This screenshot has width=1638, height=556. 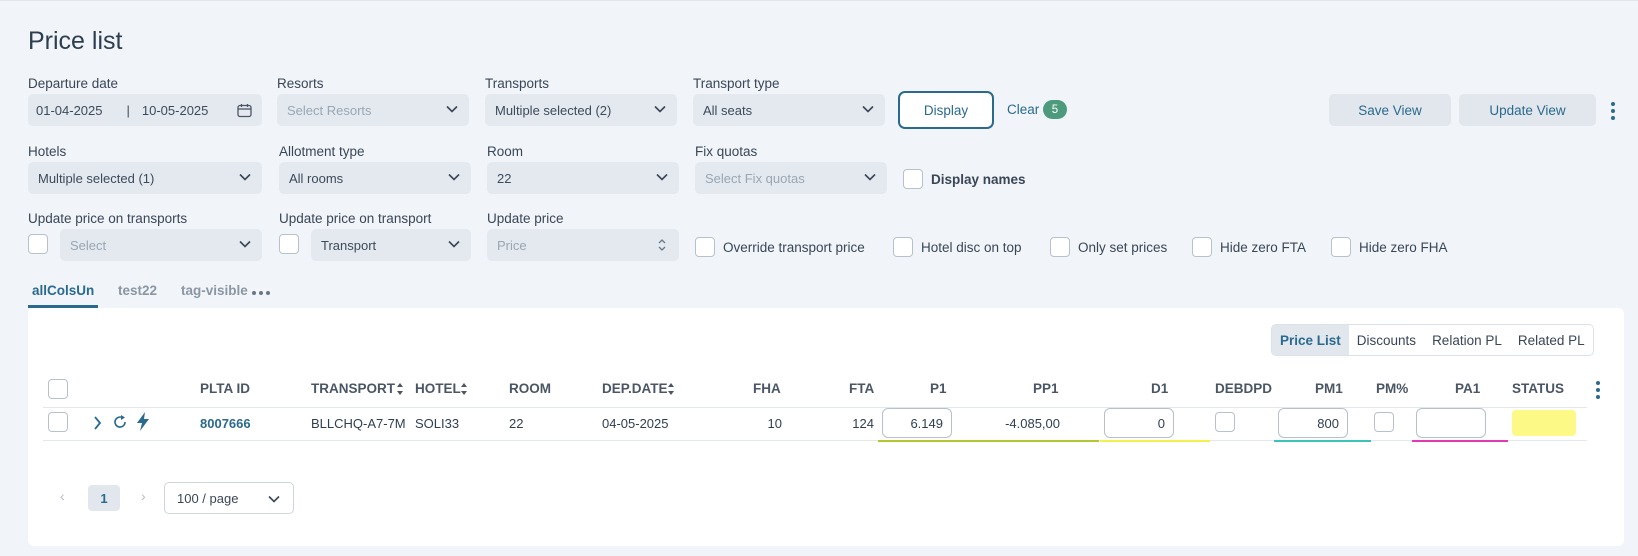 I want to click on column-header-pa1: PA1, so click(x=1467, y=388).